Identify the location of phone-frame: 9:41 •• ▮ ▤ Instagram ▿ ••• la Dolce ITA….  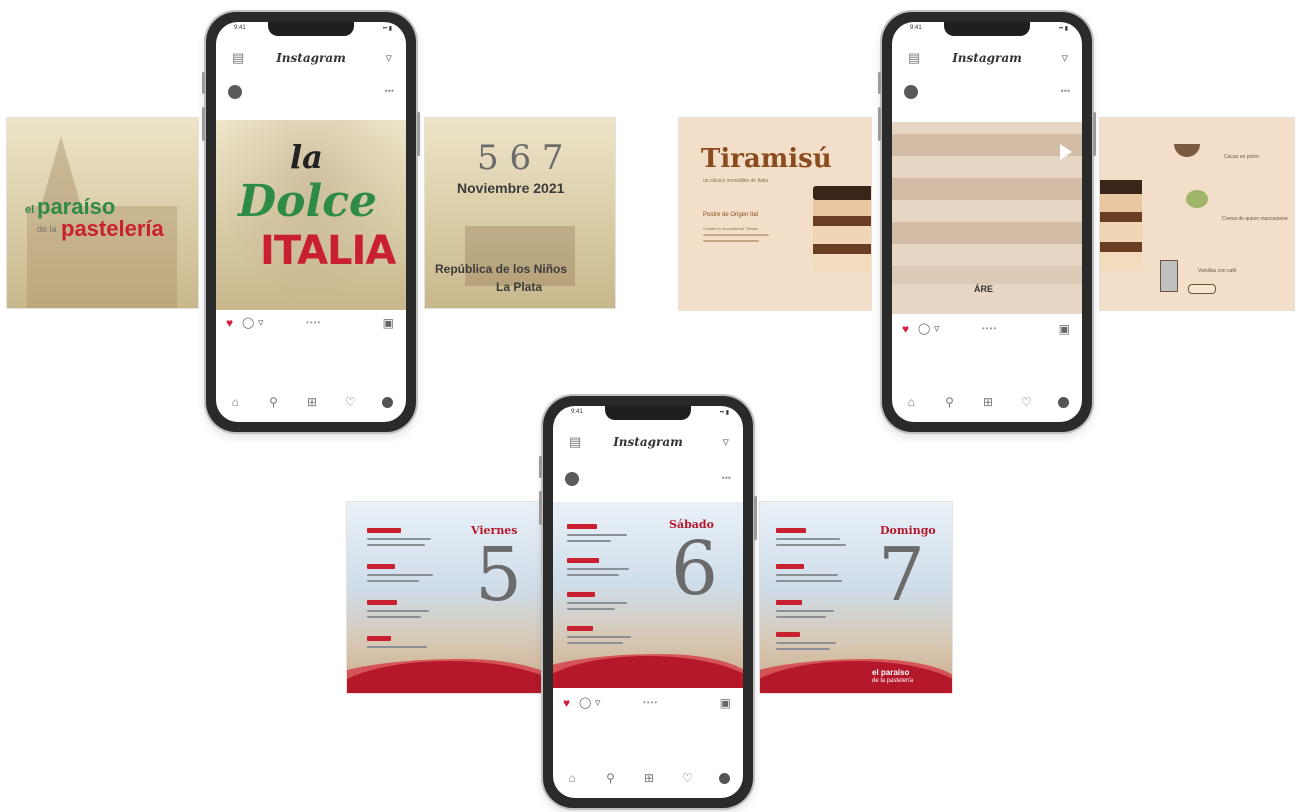
(311, 222).